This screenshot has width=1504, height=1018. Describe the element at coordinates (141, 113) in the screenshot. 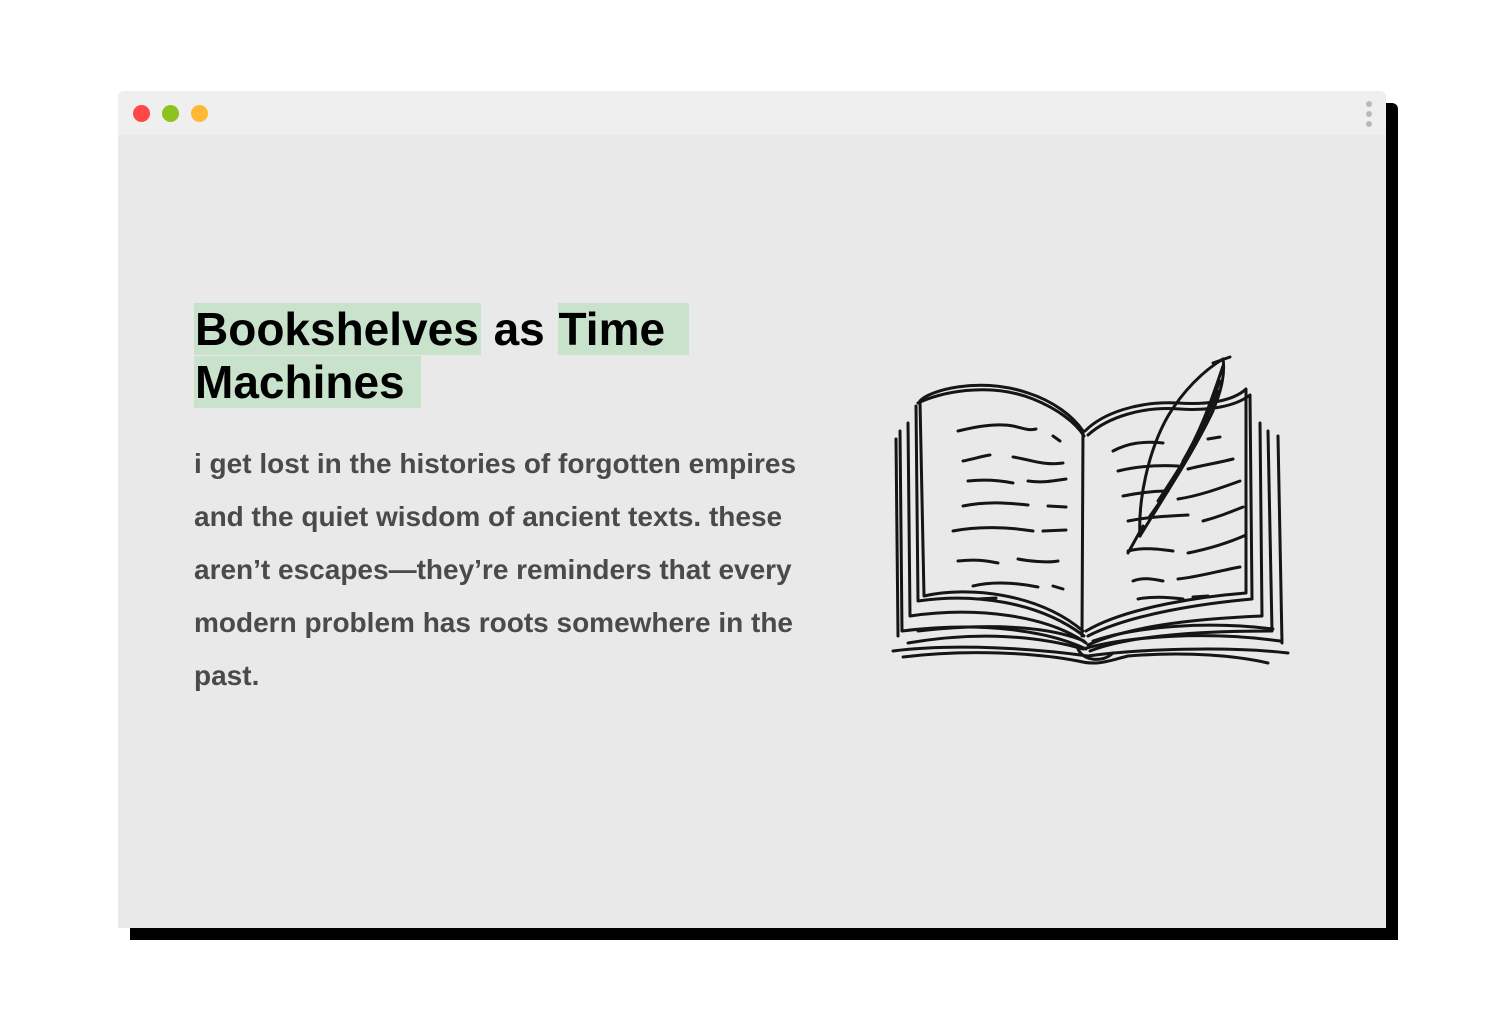

I see `close-window-button` at that location.